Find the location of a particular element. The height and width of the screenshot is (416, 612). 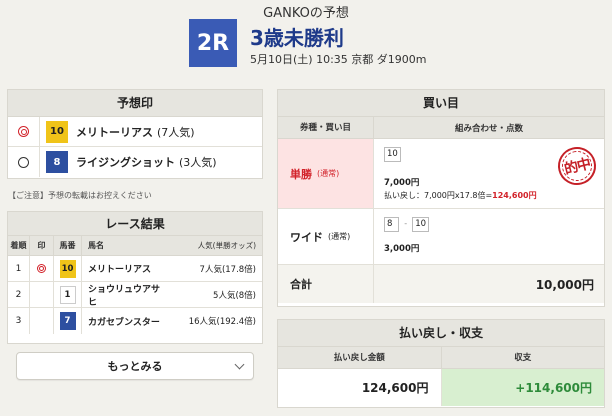

refund-amount: 124,600円 is located at coordinates (360, 387).